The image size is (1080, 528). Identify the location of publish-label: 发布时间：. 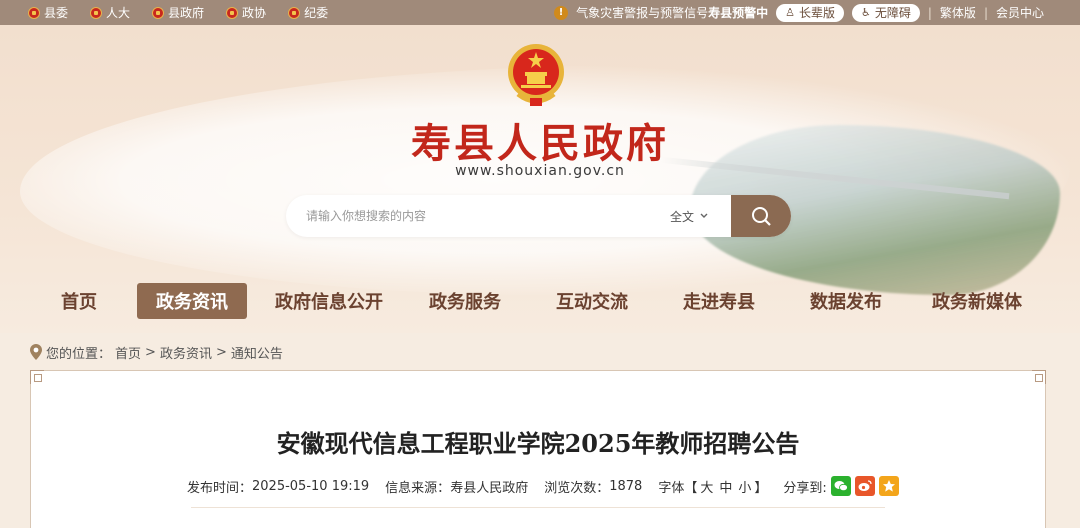
(220, 488).